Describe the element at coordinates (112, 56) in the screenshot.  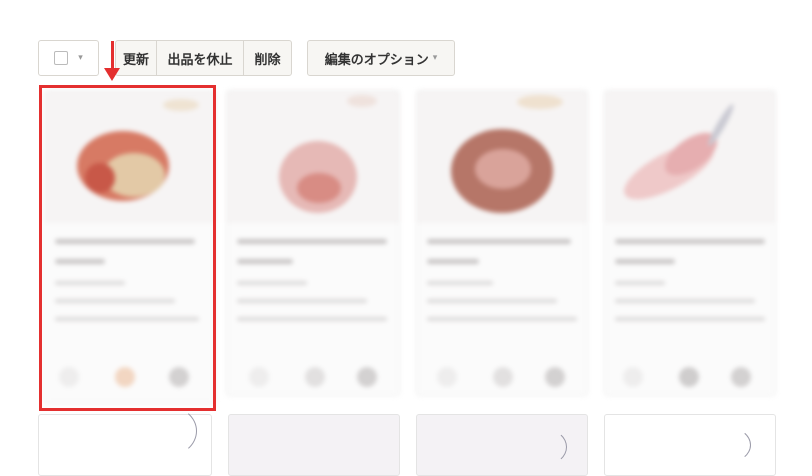
I see `annotation-arrow` at that location.